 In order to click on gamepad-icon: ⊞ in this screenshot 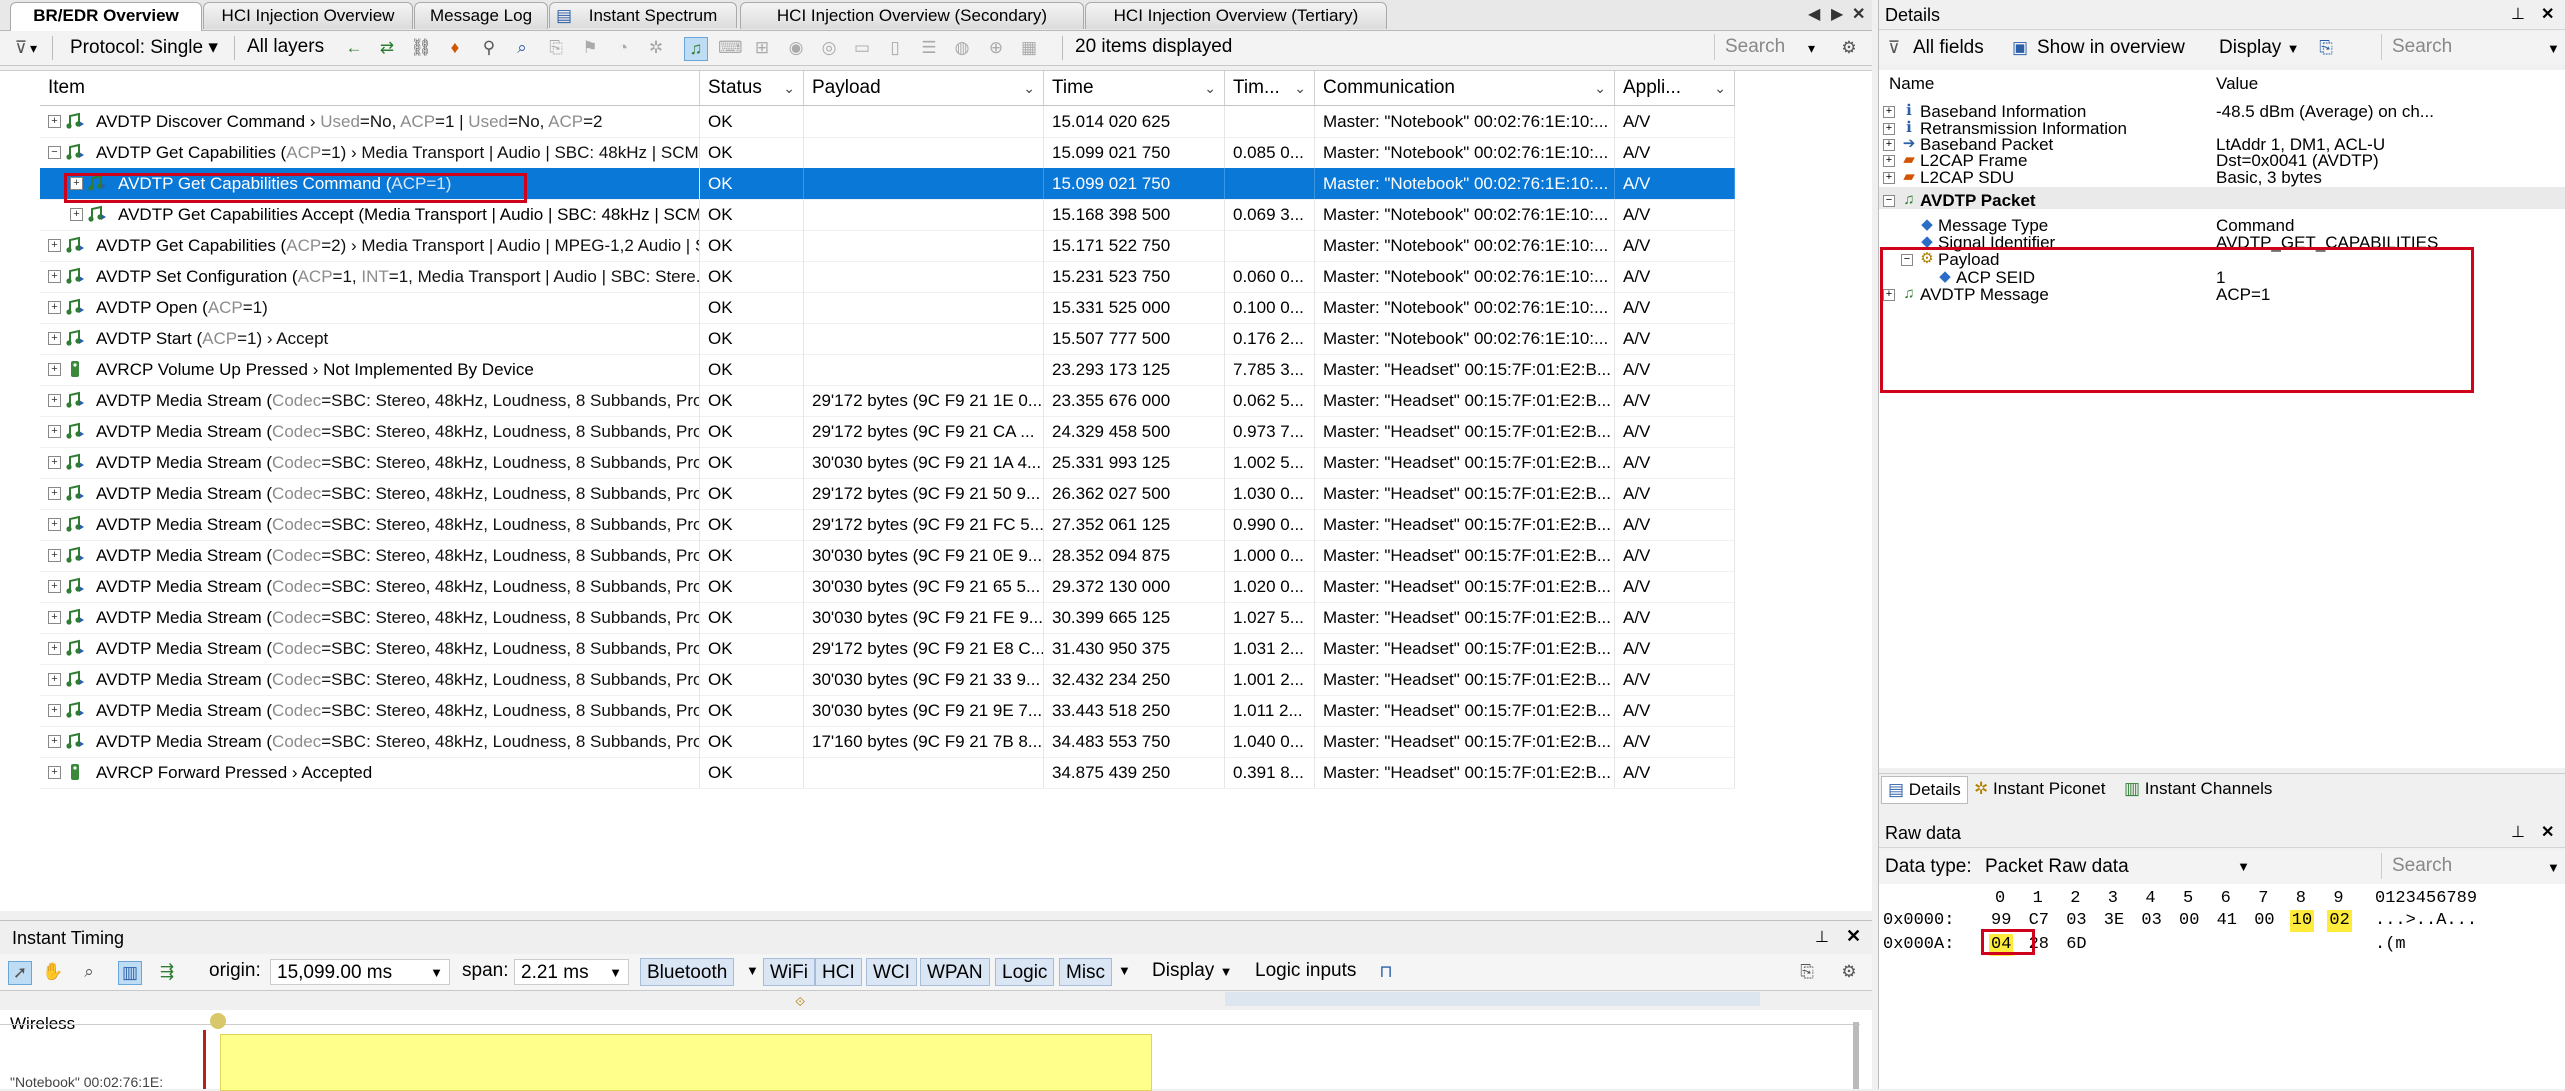, I will do `click(762, 48)`.